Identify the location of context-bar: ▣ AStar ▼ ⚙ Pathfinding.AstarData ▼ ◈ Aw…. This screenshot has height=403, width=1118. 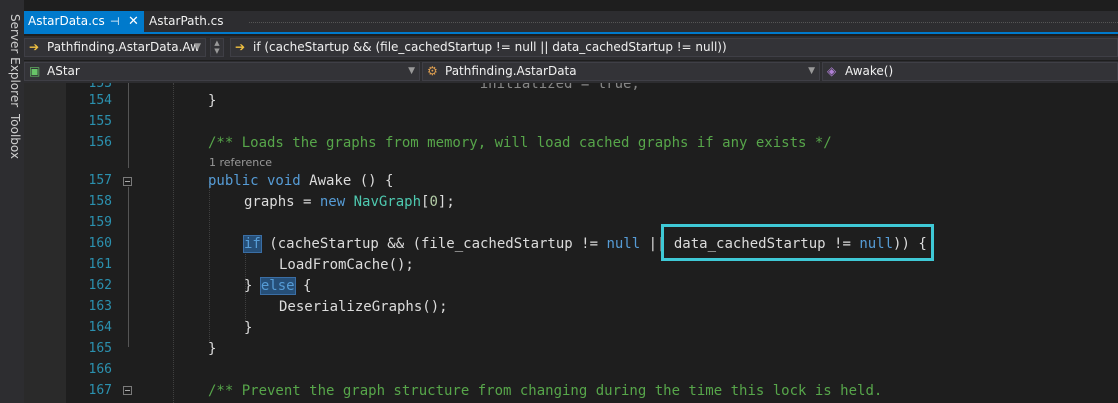
(571, 72).